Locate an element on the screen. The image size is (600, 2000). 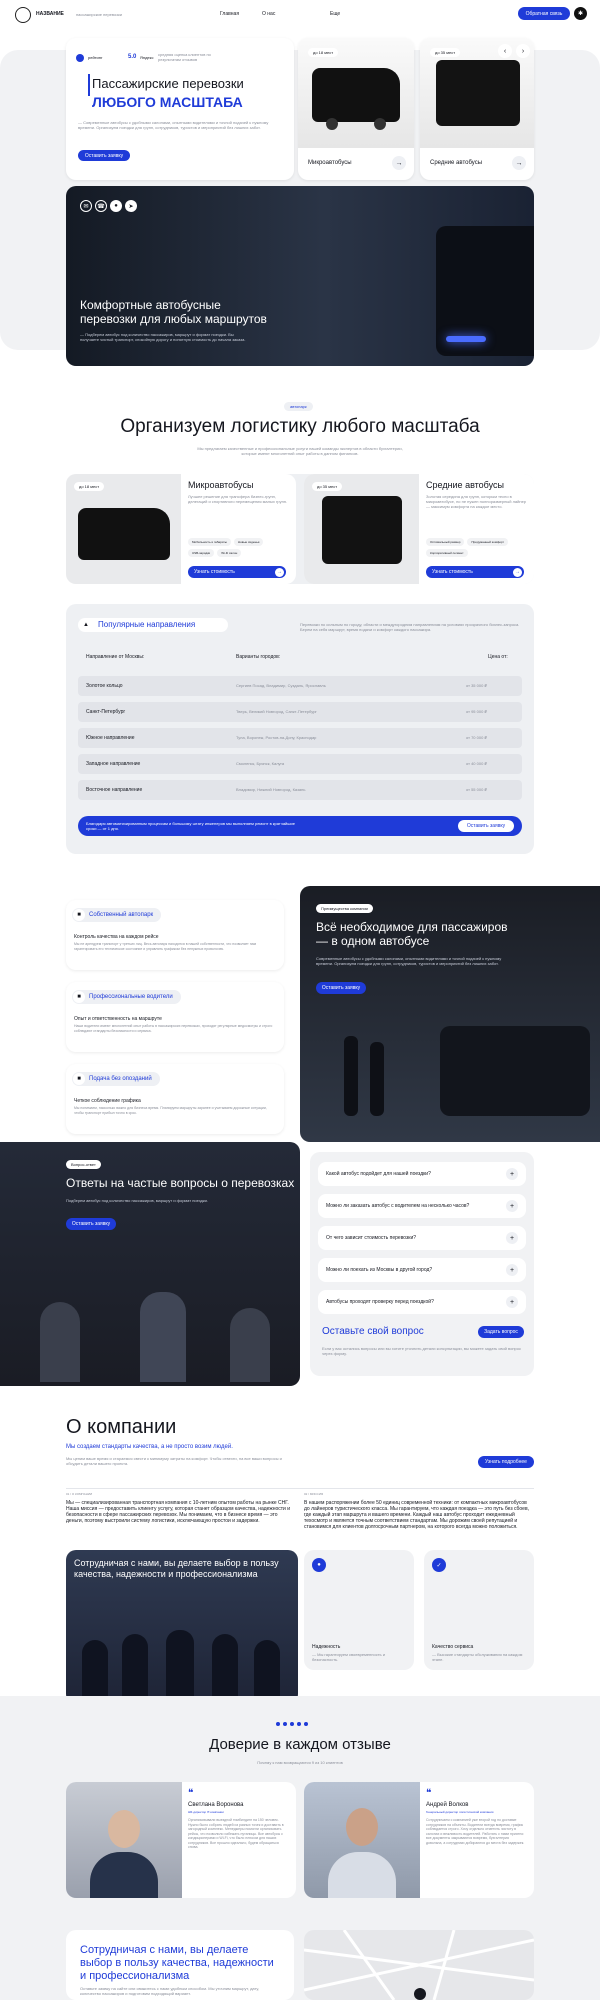
logo-text: НАЗВАНИЕ is located at coordinates (50, 14).